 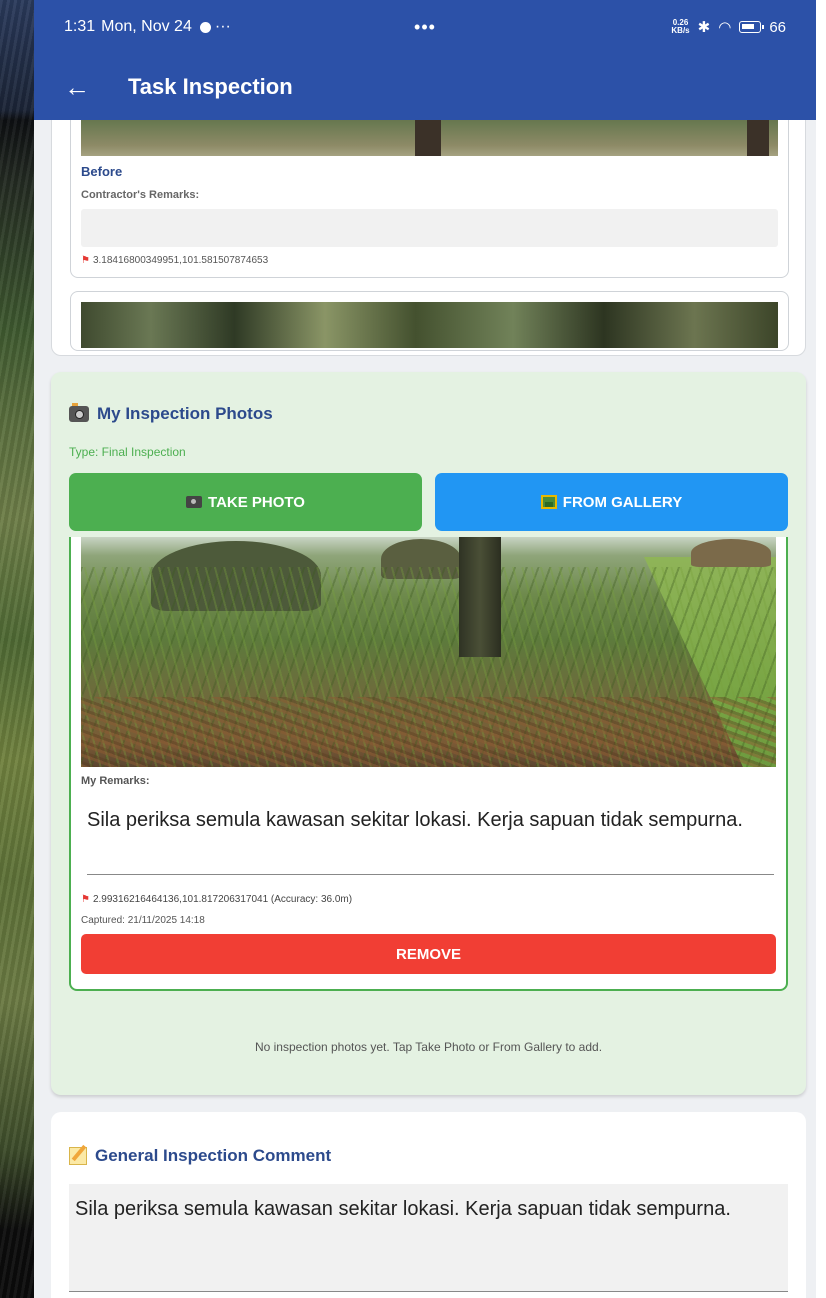 I want to click on center-dots: •••, so click(x=425, y=26).